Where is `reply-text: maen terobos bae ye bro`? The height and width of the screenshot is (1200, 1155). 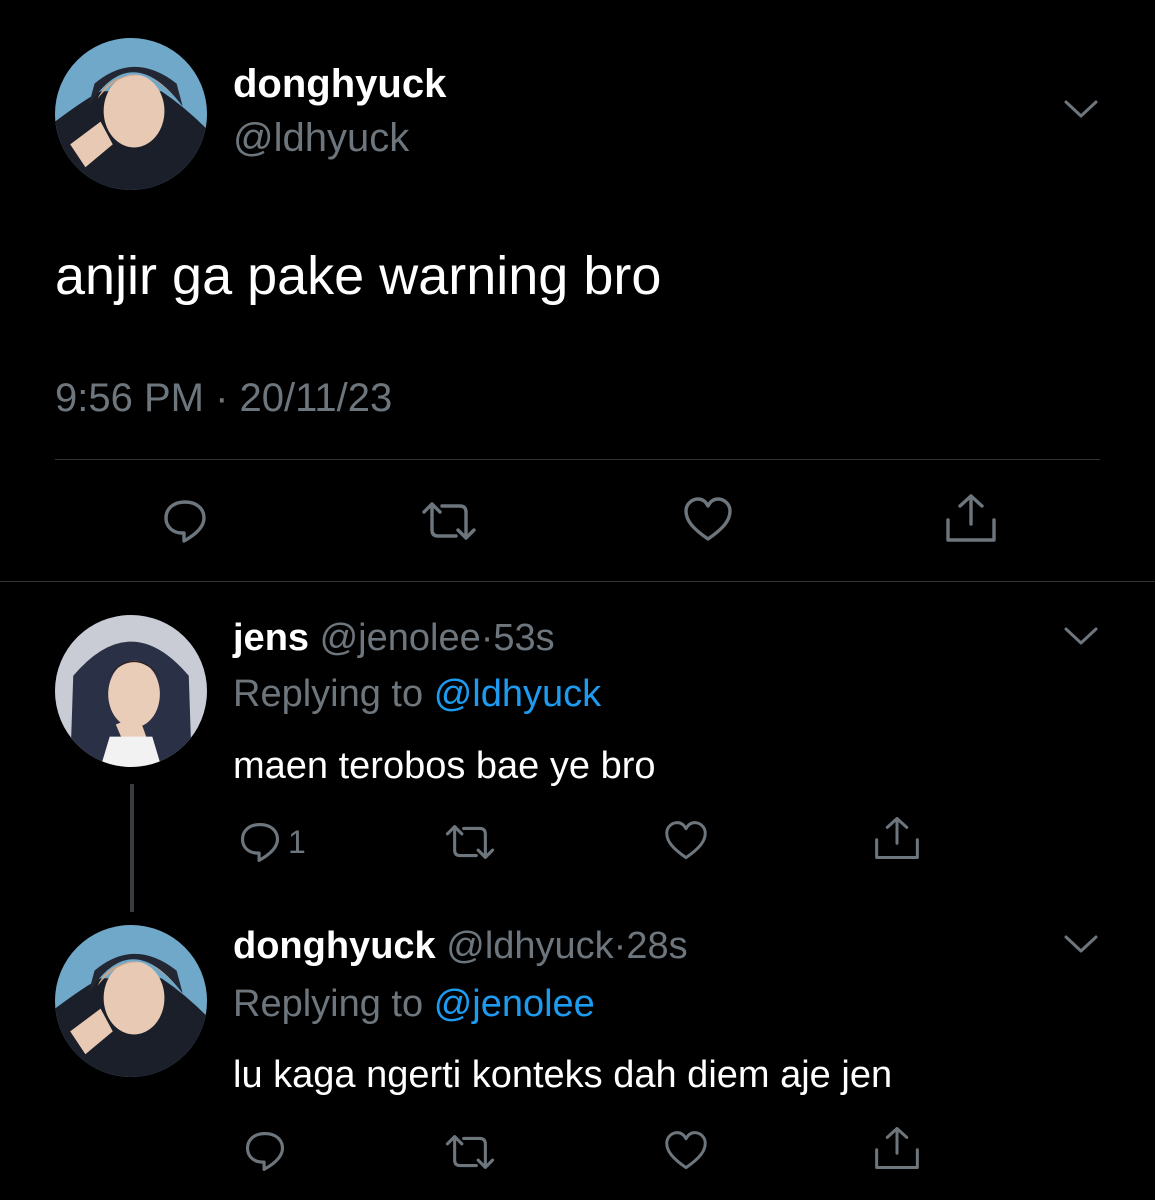 reply-text: maen terobos bae ye bro is located at coordinates (444, 766).